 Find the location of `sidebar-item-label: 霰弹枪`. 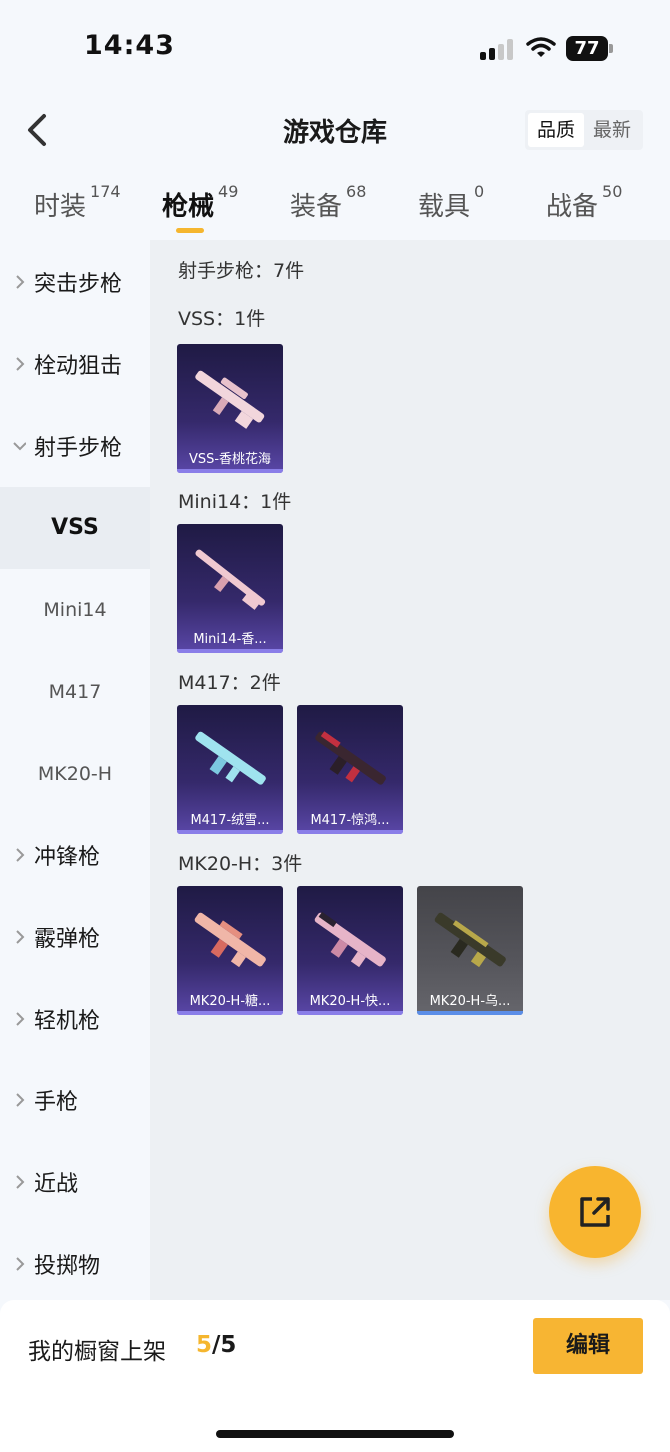

sidebar-item-label: 霰弹枪 is located at coordinates (67, 939).